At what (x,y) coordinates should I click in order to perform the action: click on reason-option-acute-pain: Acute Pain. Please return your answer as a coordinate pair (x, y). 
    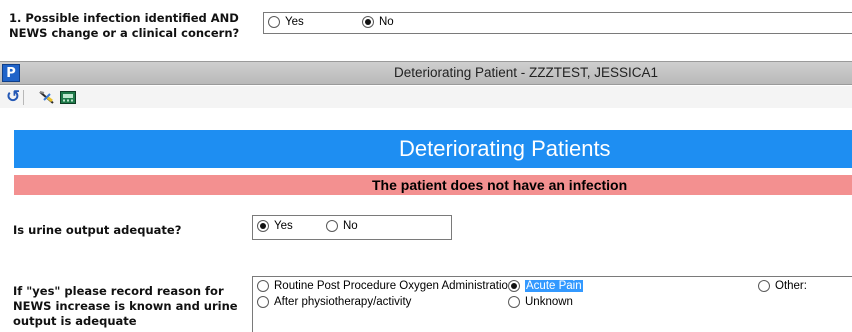
    Looking at the image, I should click on (545, 286).